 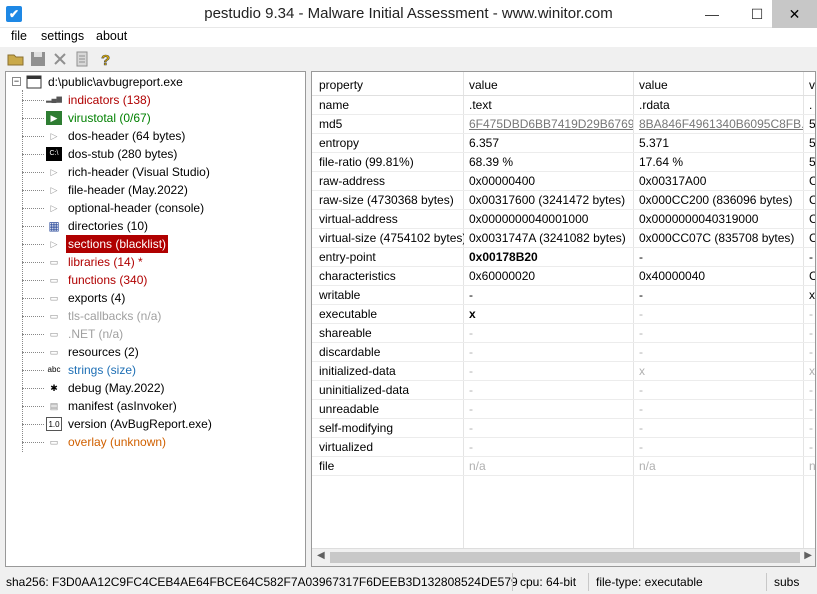 What do you see at coordinates (563, 314) in the screenshot?
I see `table-row: executable x - -` at bounding box center [563, 314].